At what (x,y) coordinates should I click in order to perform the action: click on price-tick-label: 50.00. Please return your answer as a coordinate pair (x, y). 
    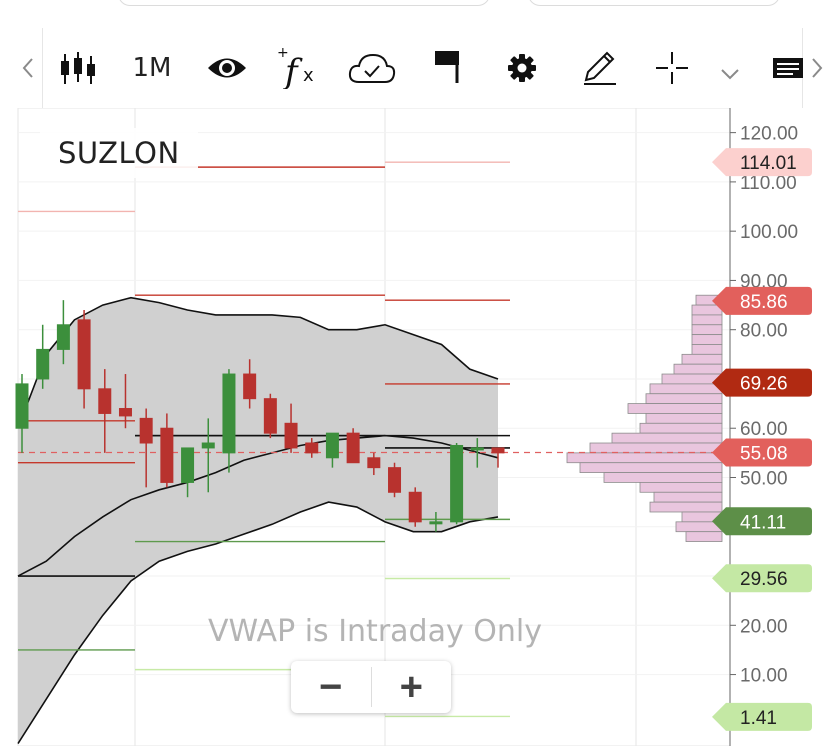
    Looking at the image, I should click on (764, 478).